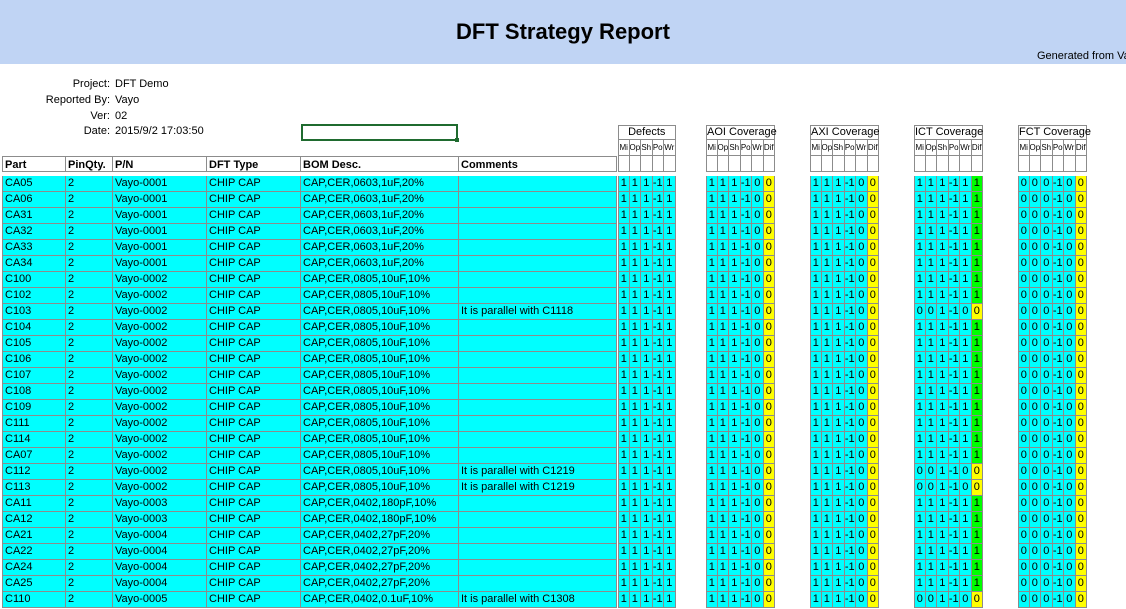  I want to click on cell-part: C106, so click(34, 360).